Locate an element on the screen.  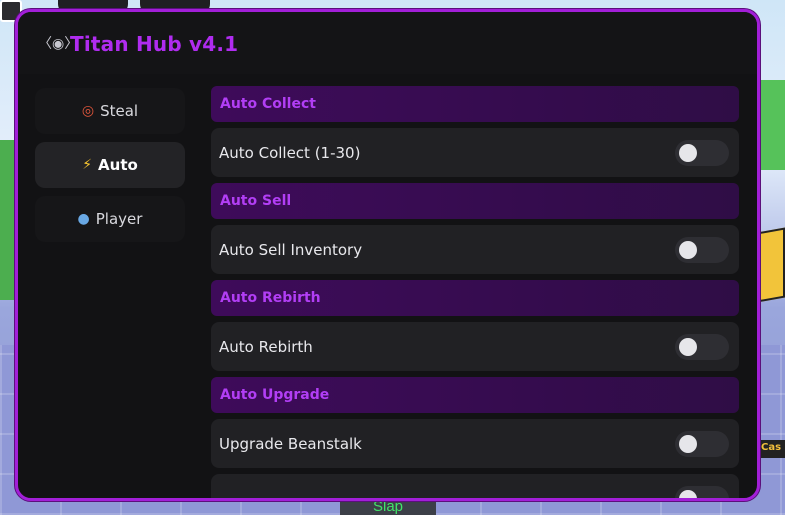
sidebar: ◎ Steal ⚡ Auto ● Player is located at coordinates (111, 169).